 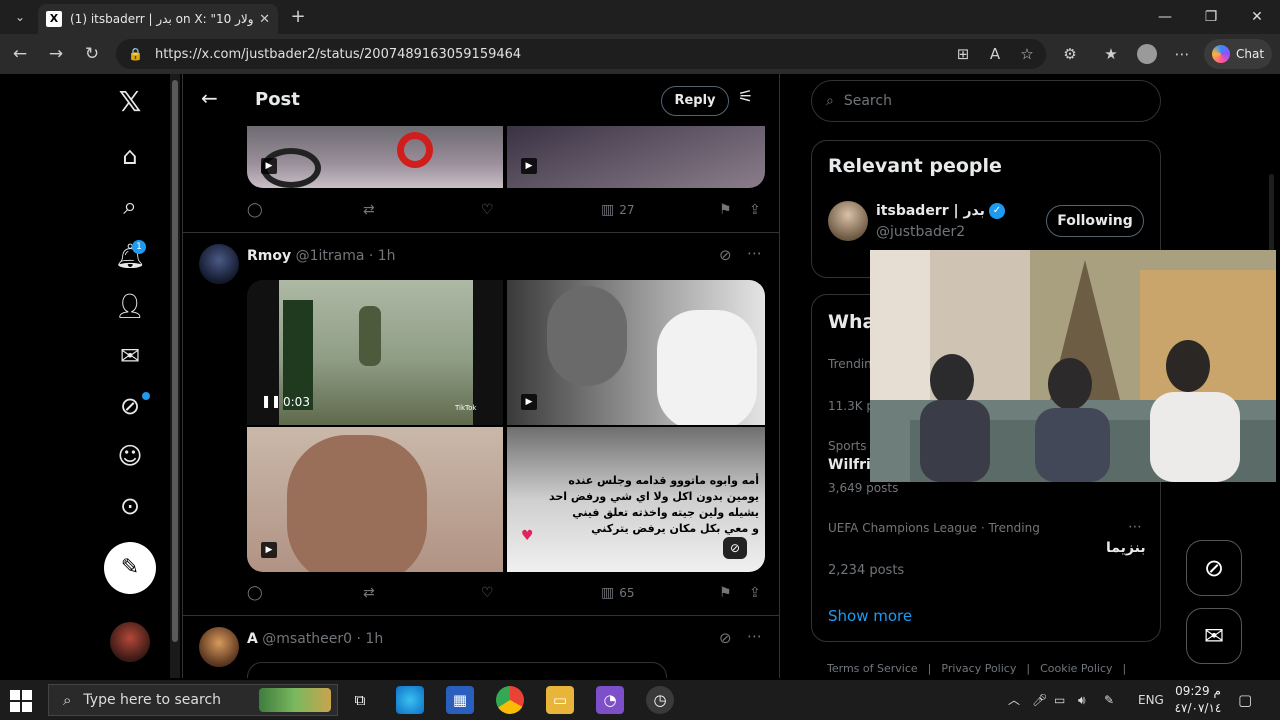 I want to click on chrome-icon, so click(x=510, y=700).